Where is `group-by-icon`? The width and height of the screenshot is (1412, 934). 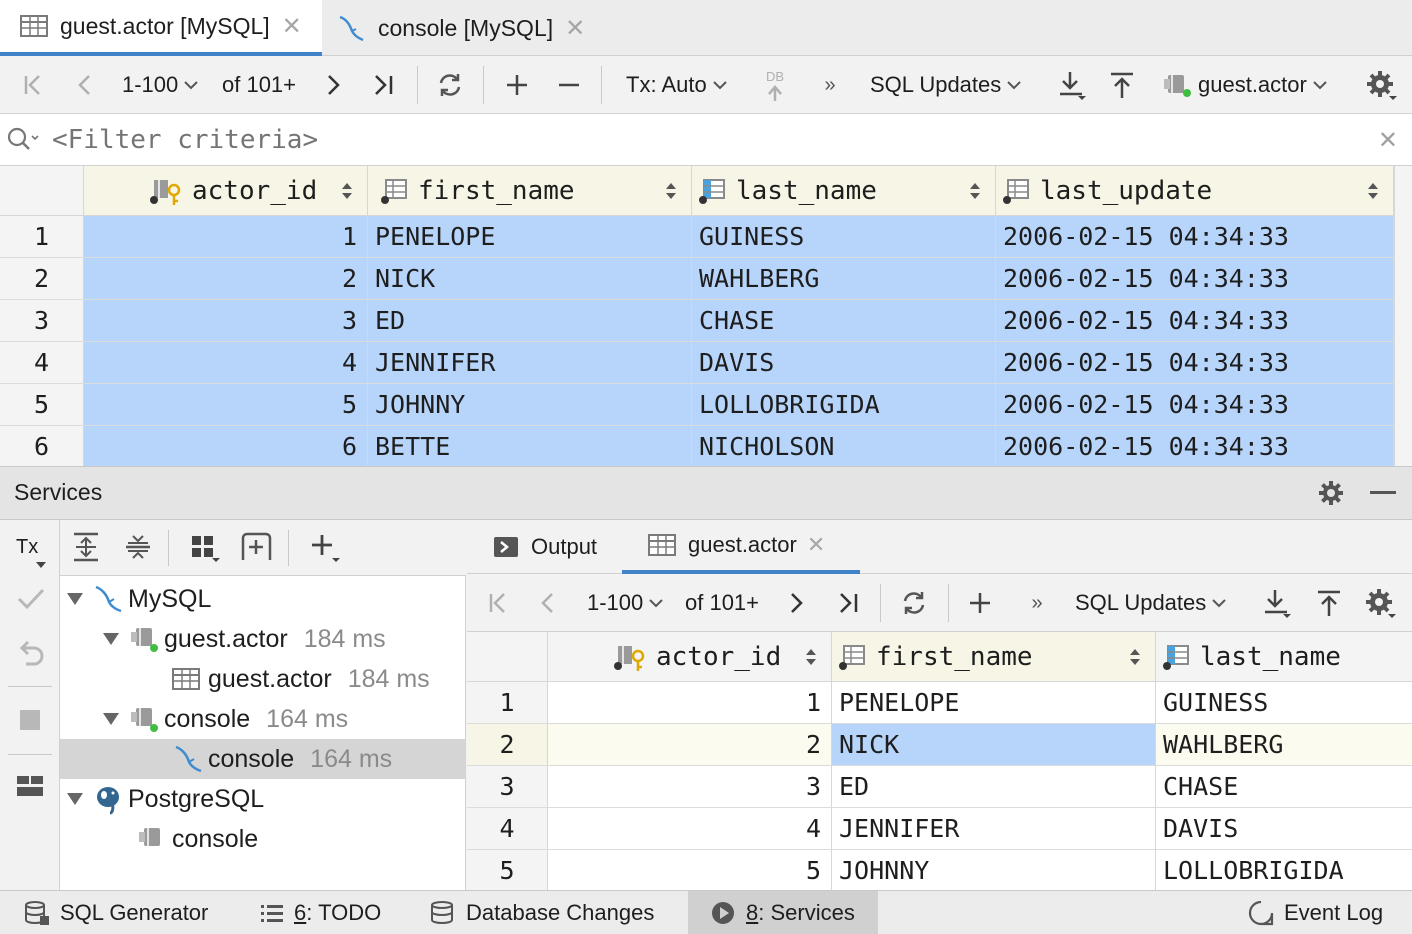
group-by-icon is located at coordinates (205, 547).